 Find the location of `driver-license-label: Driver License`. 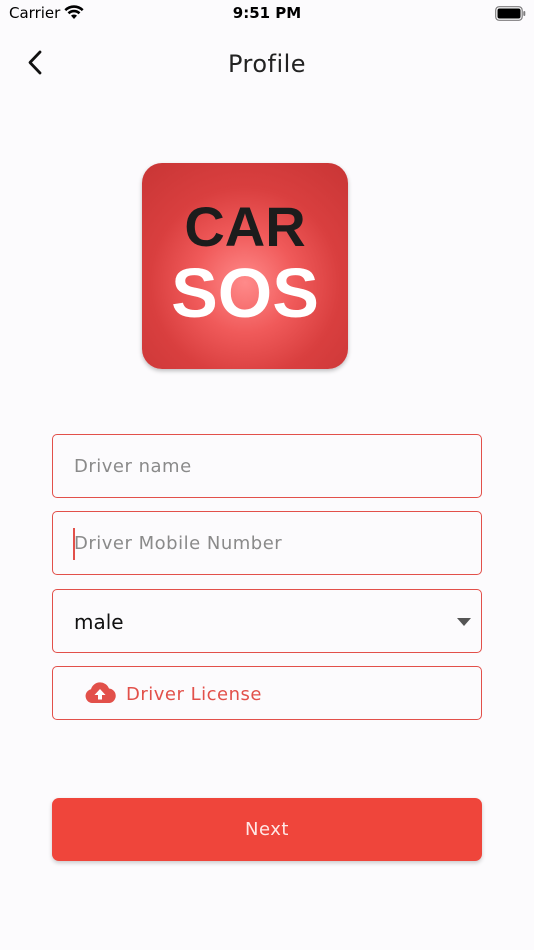

driver-license-label: Driver License is located at coordinates (194, 694).